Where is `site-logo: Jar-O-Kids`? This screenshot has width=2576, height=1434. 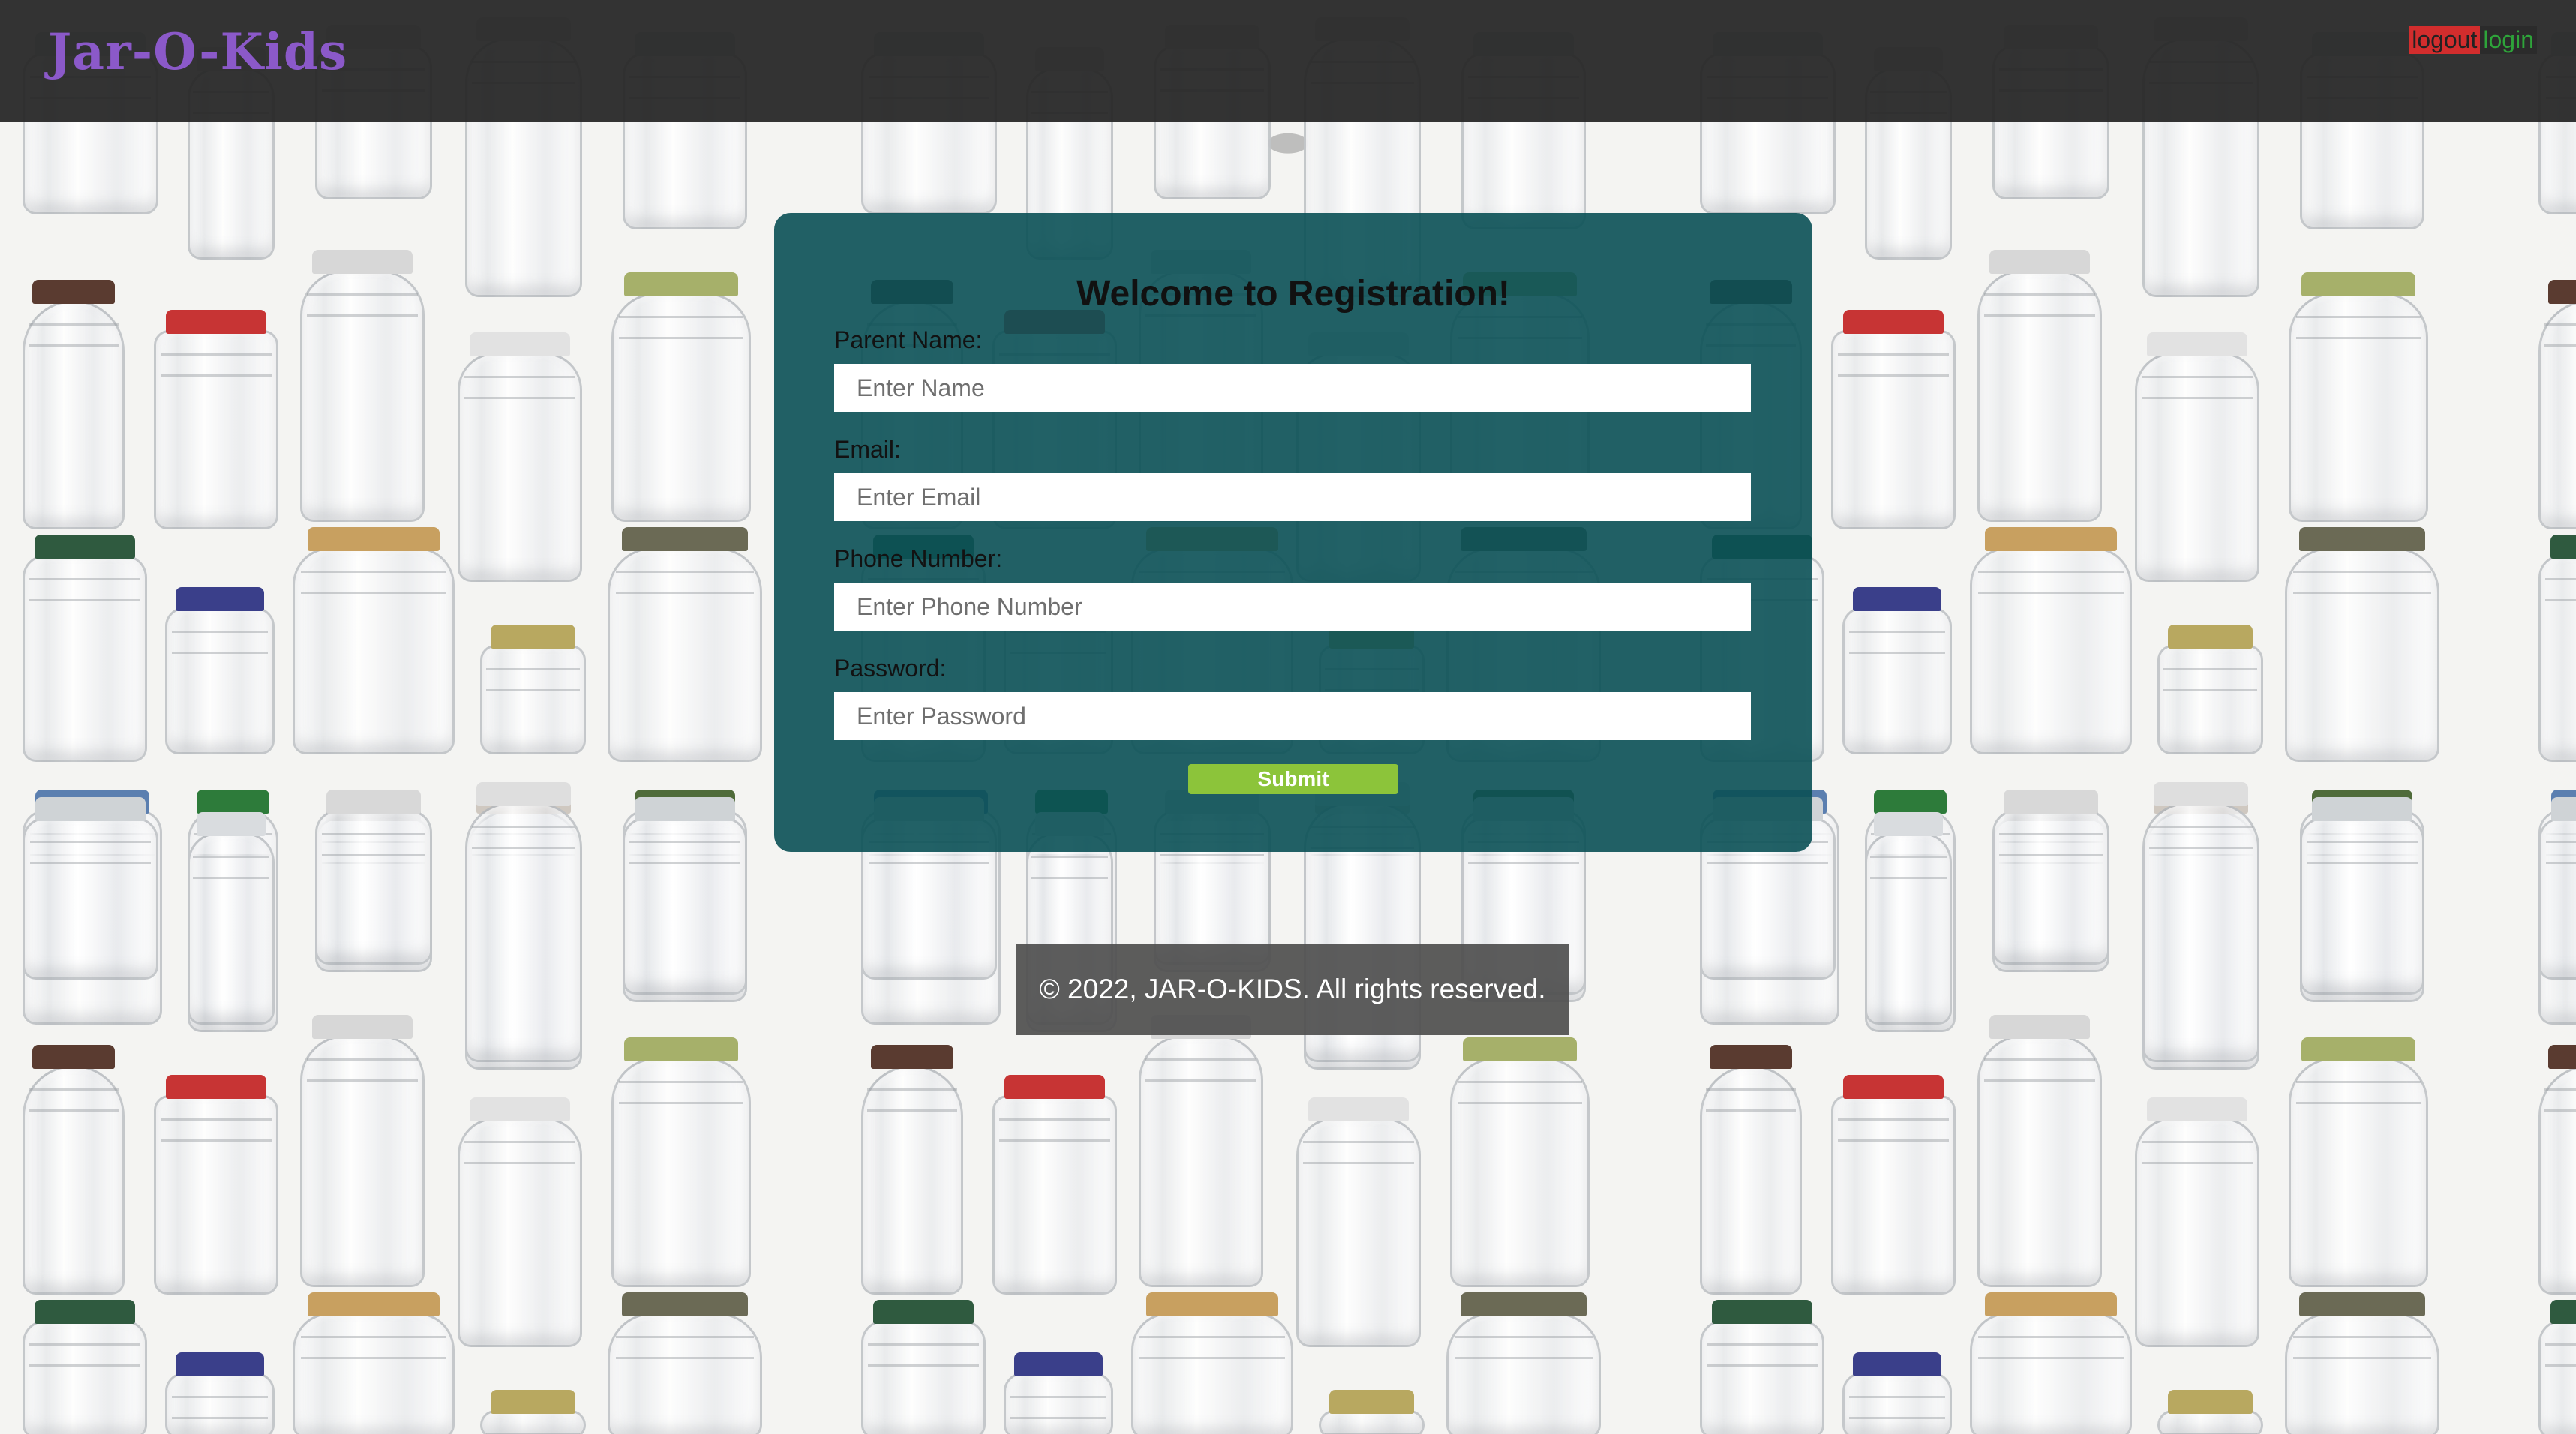 site-logo: Jar-O-Kids is located at coordinates (197, 51).